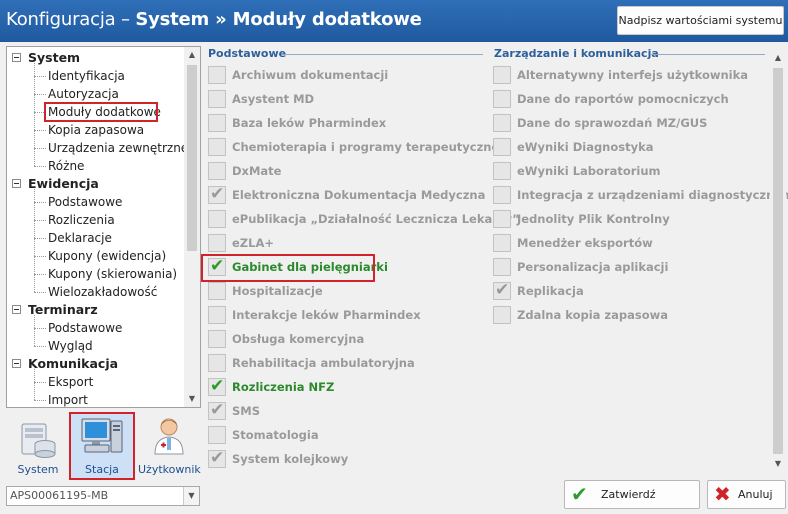 This screenshot has height=514, width=788. I want to click on module-stomatologia: Stomatologia, so click(348, 436).